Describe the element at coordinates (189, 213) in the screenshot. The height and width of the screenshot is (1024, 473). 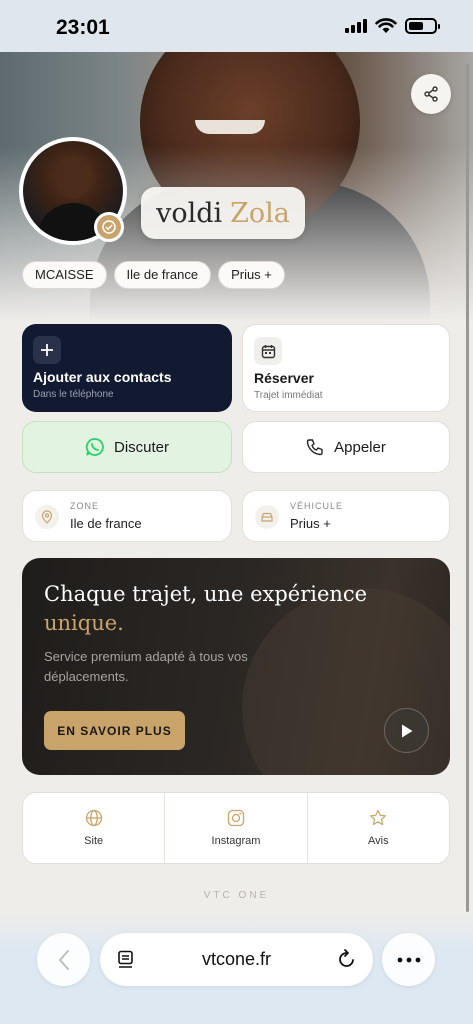
I see `first-name: voldi` at that location.